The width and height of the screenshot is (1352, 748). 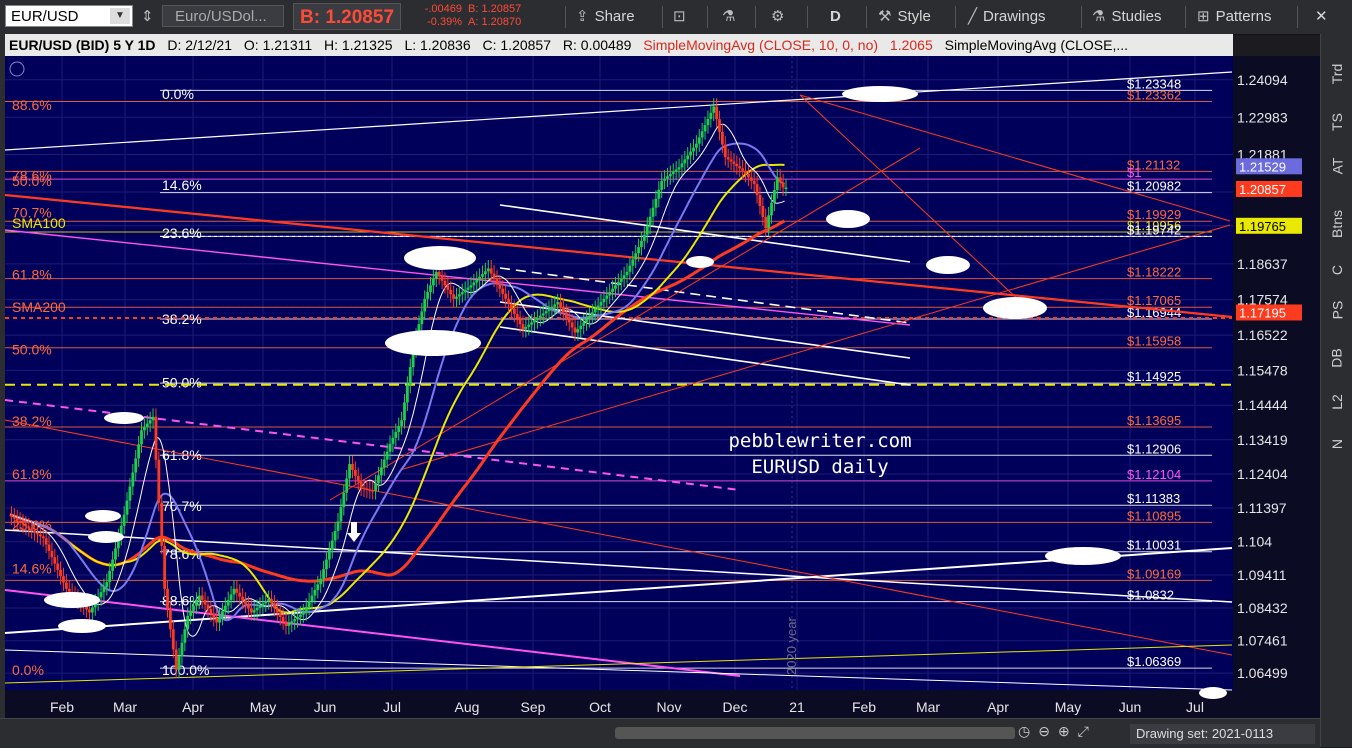 What do you see at coordinates (1262, 312) in the screenshot?
I see `price-tag-label: 1.17195` at bounding box center [1262, 312].